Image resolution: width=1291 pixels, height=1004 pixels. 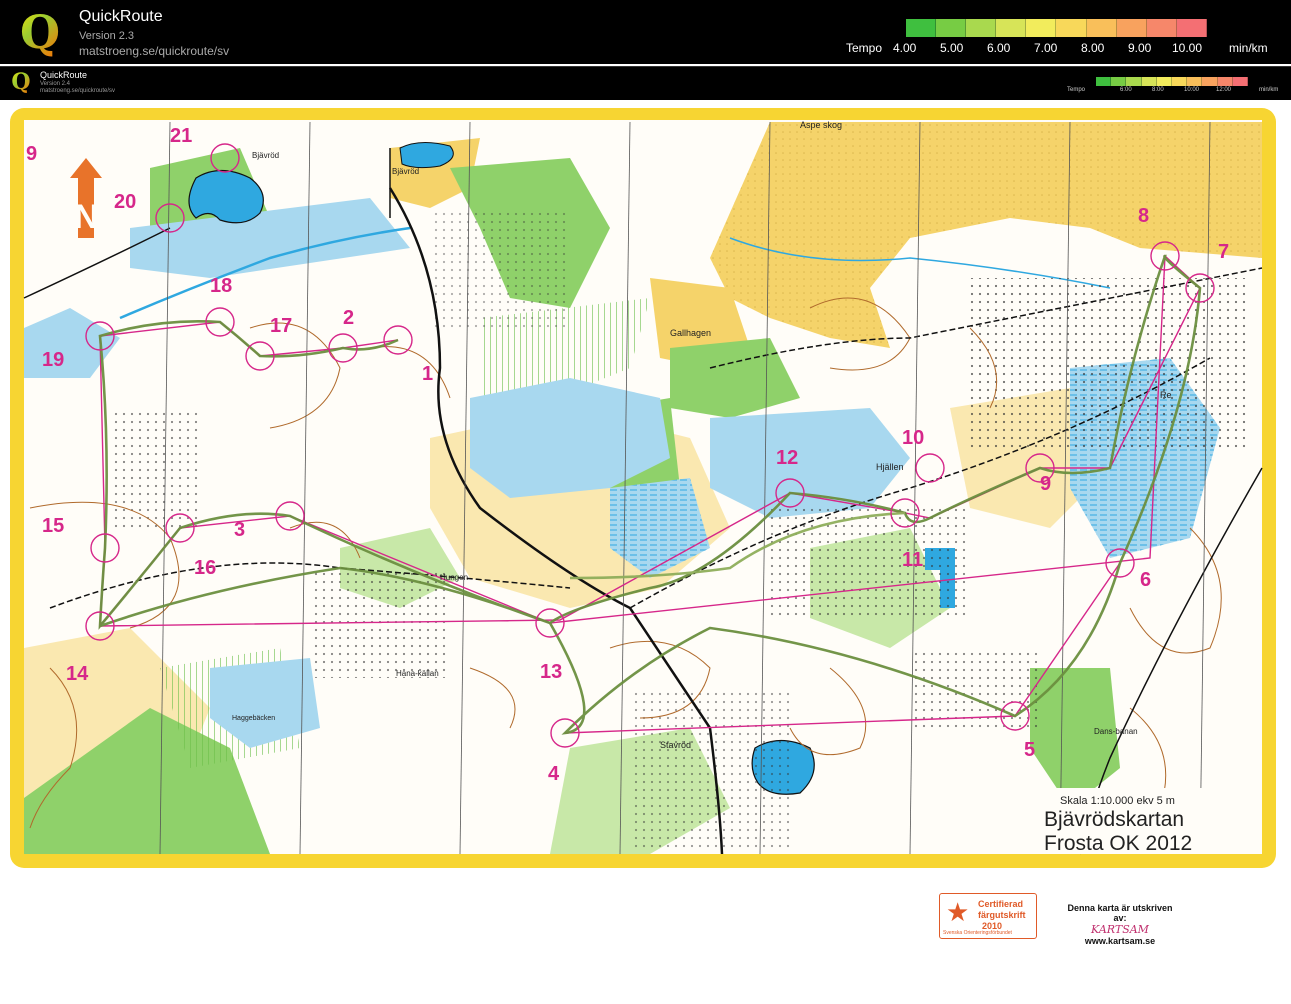 I want to click on inner-tempo-value: 8:00, so click(x=1158, y=90).